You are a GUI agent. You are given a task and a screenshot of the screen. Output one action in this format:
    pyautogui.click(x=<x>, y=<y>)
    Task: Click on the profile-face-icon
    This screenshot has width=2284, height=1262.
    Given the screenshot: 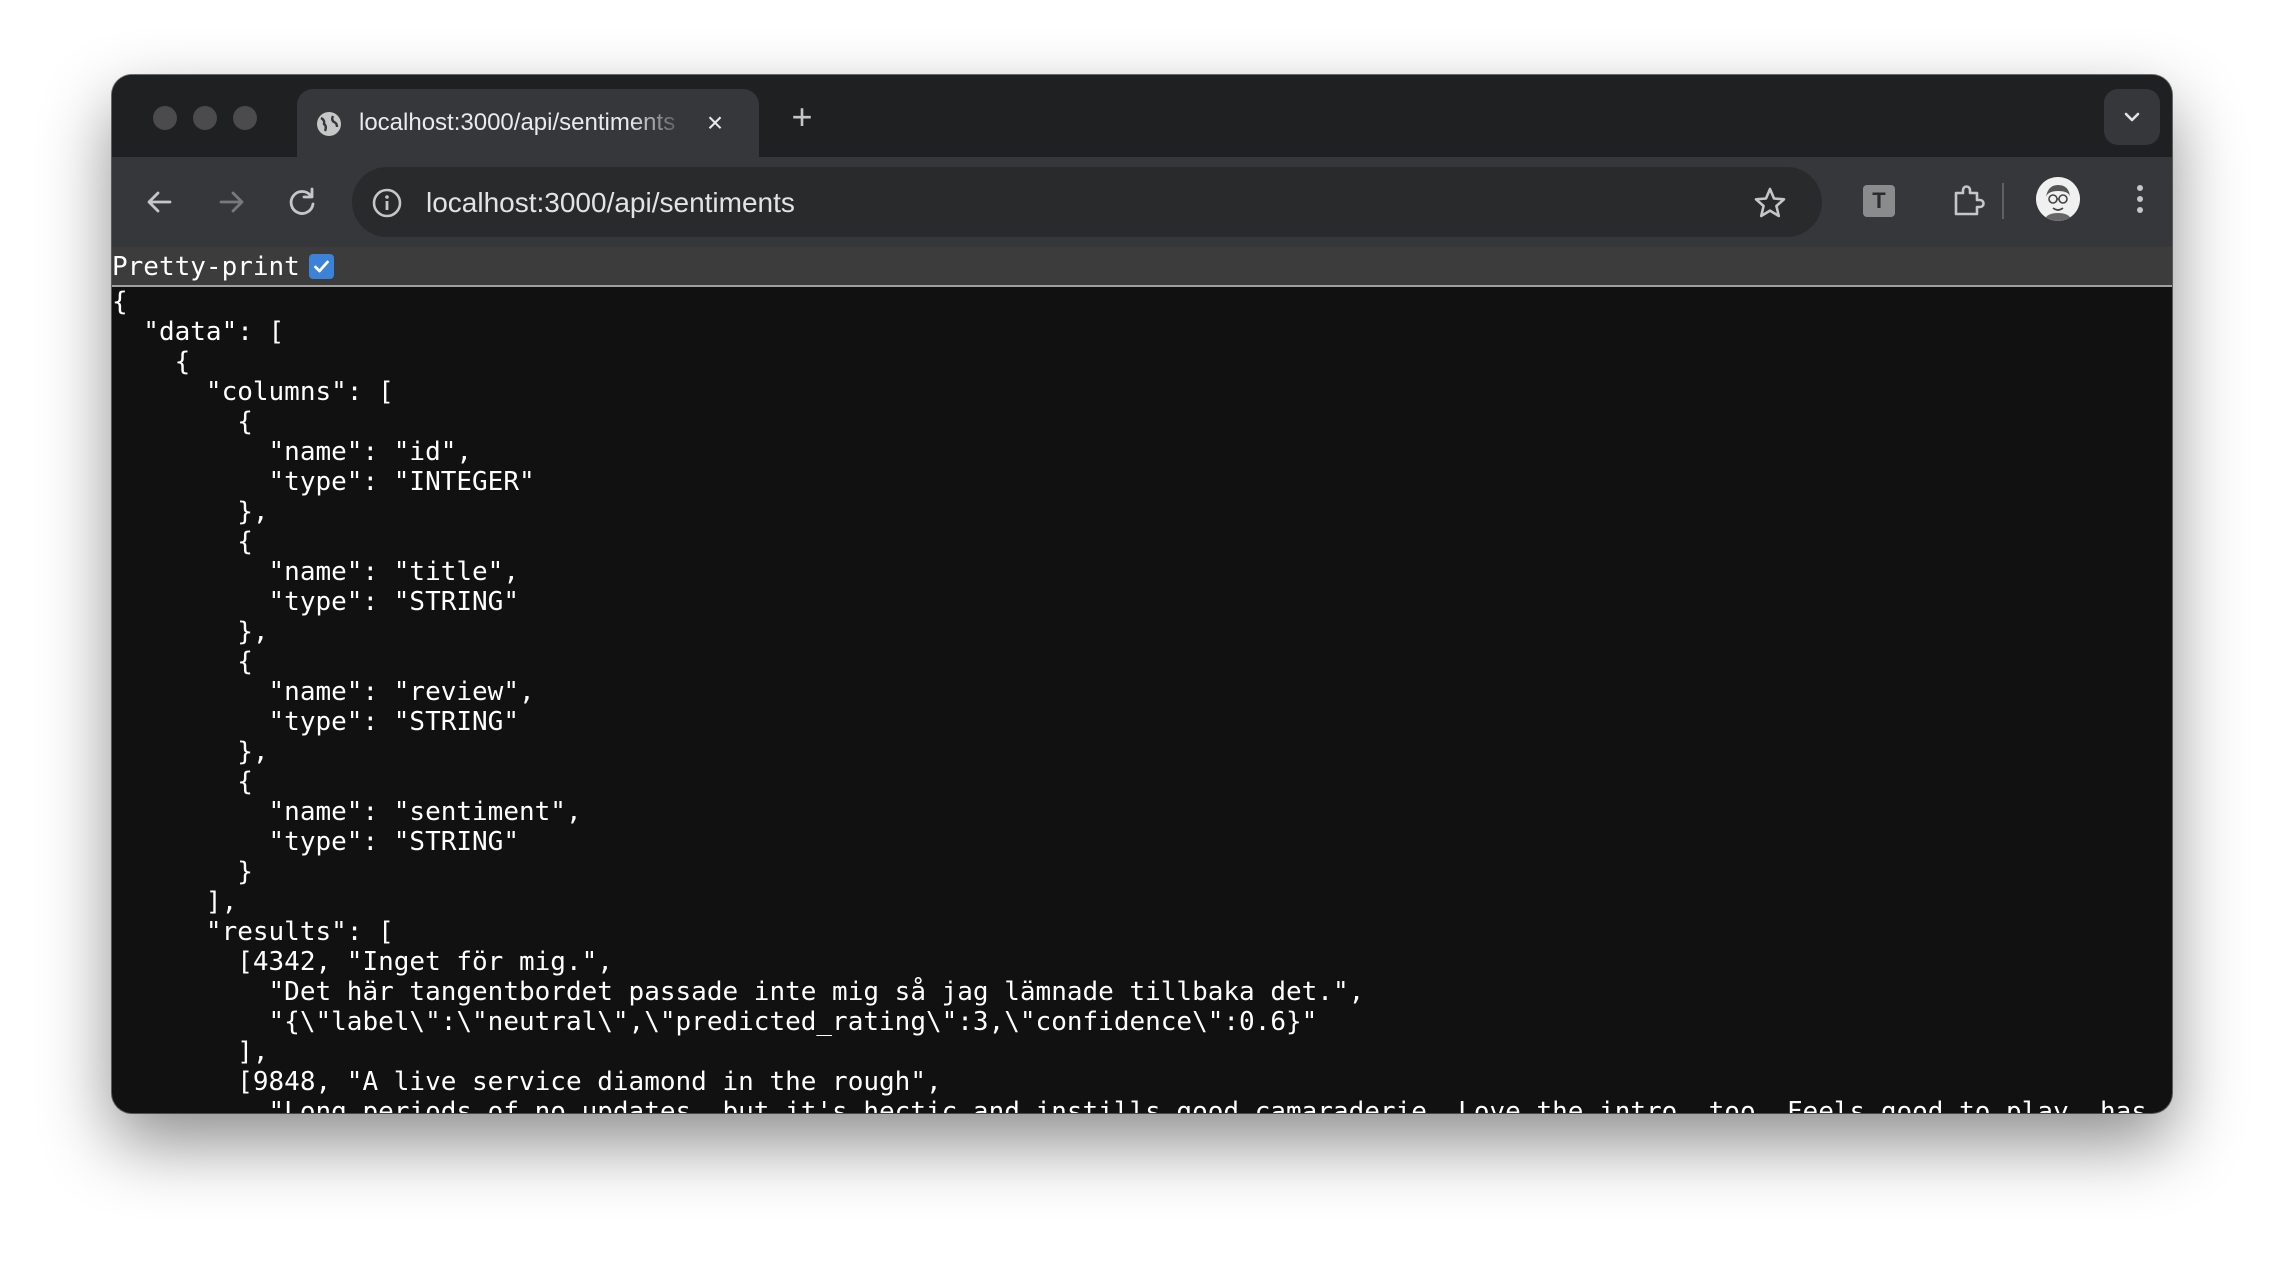 What is the action you would take?
    pyautogui.click(x=2058, y=199)
    